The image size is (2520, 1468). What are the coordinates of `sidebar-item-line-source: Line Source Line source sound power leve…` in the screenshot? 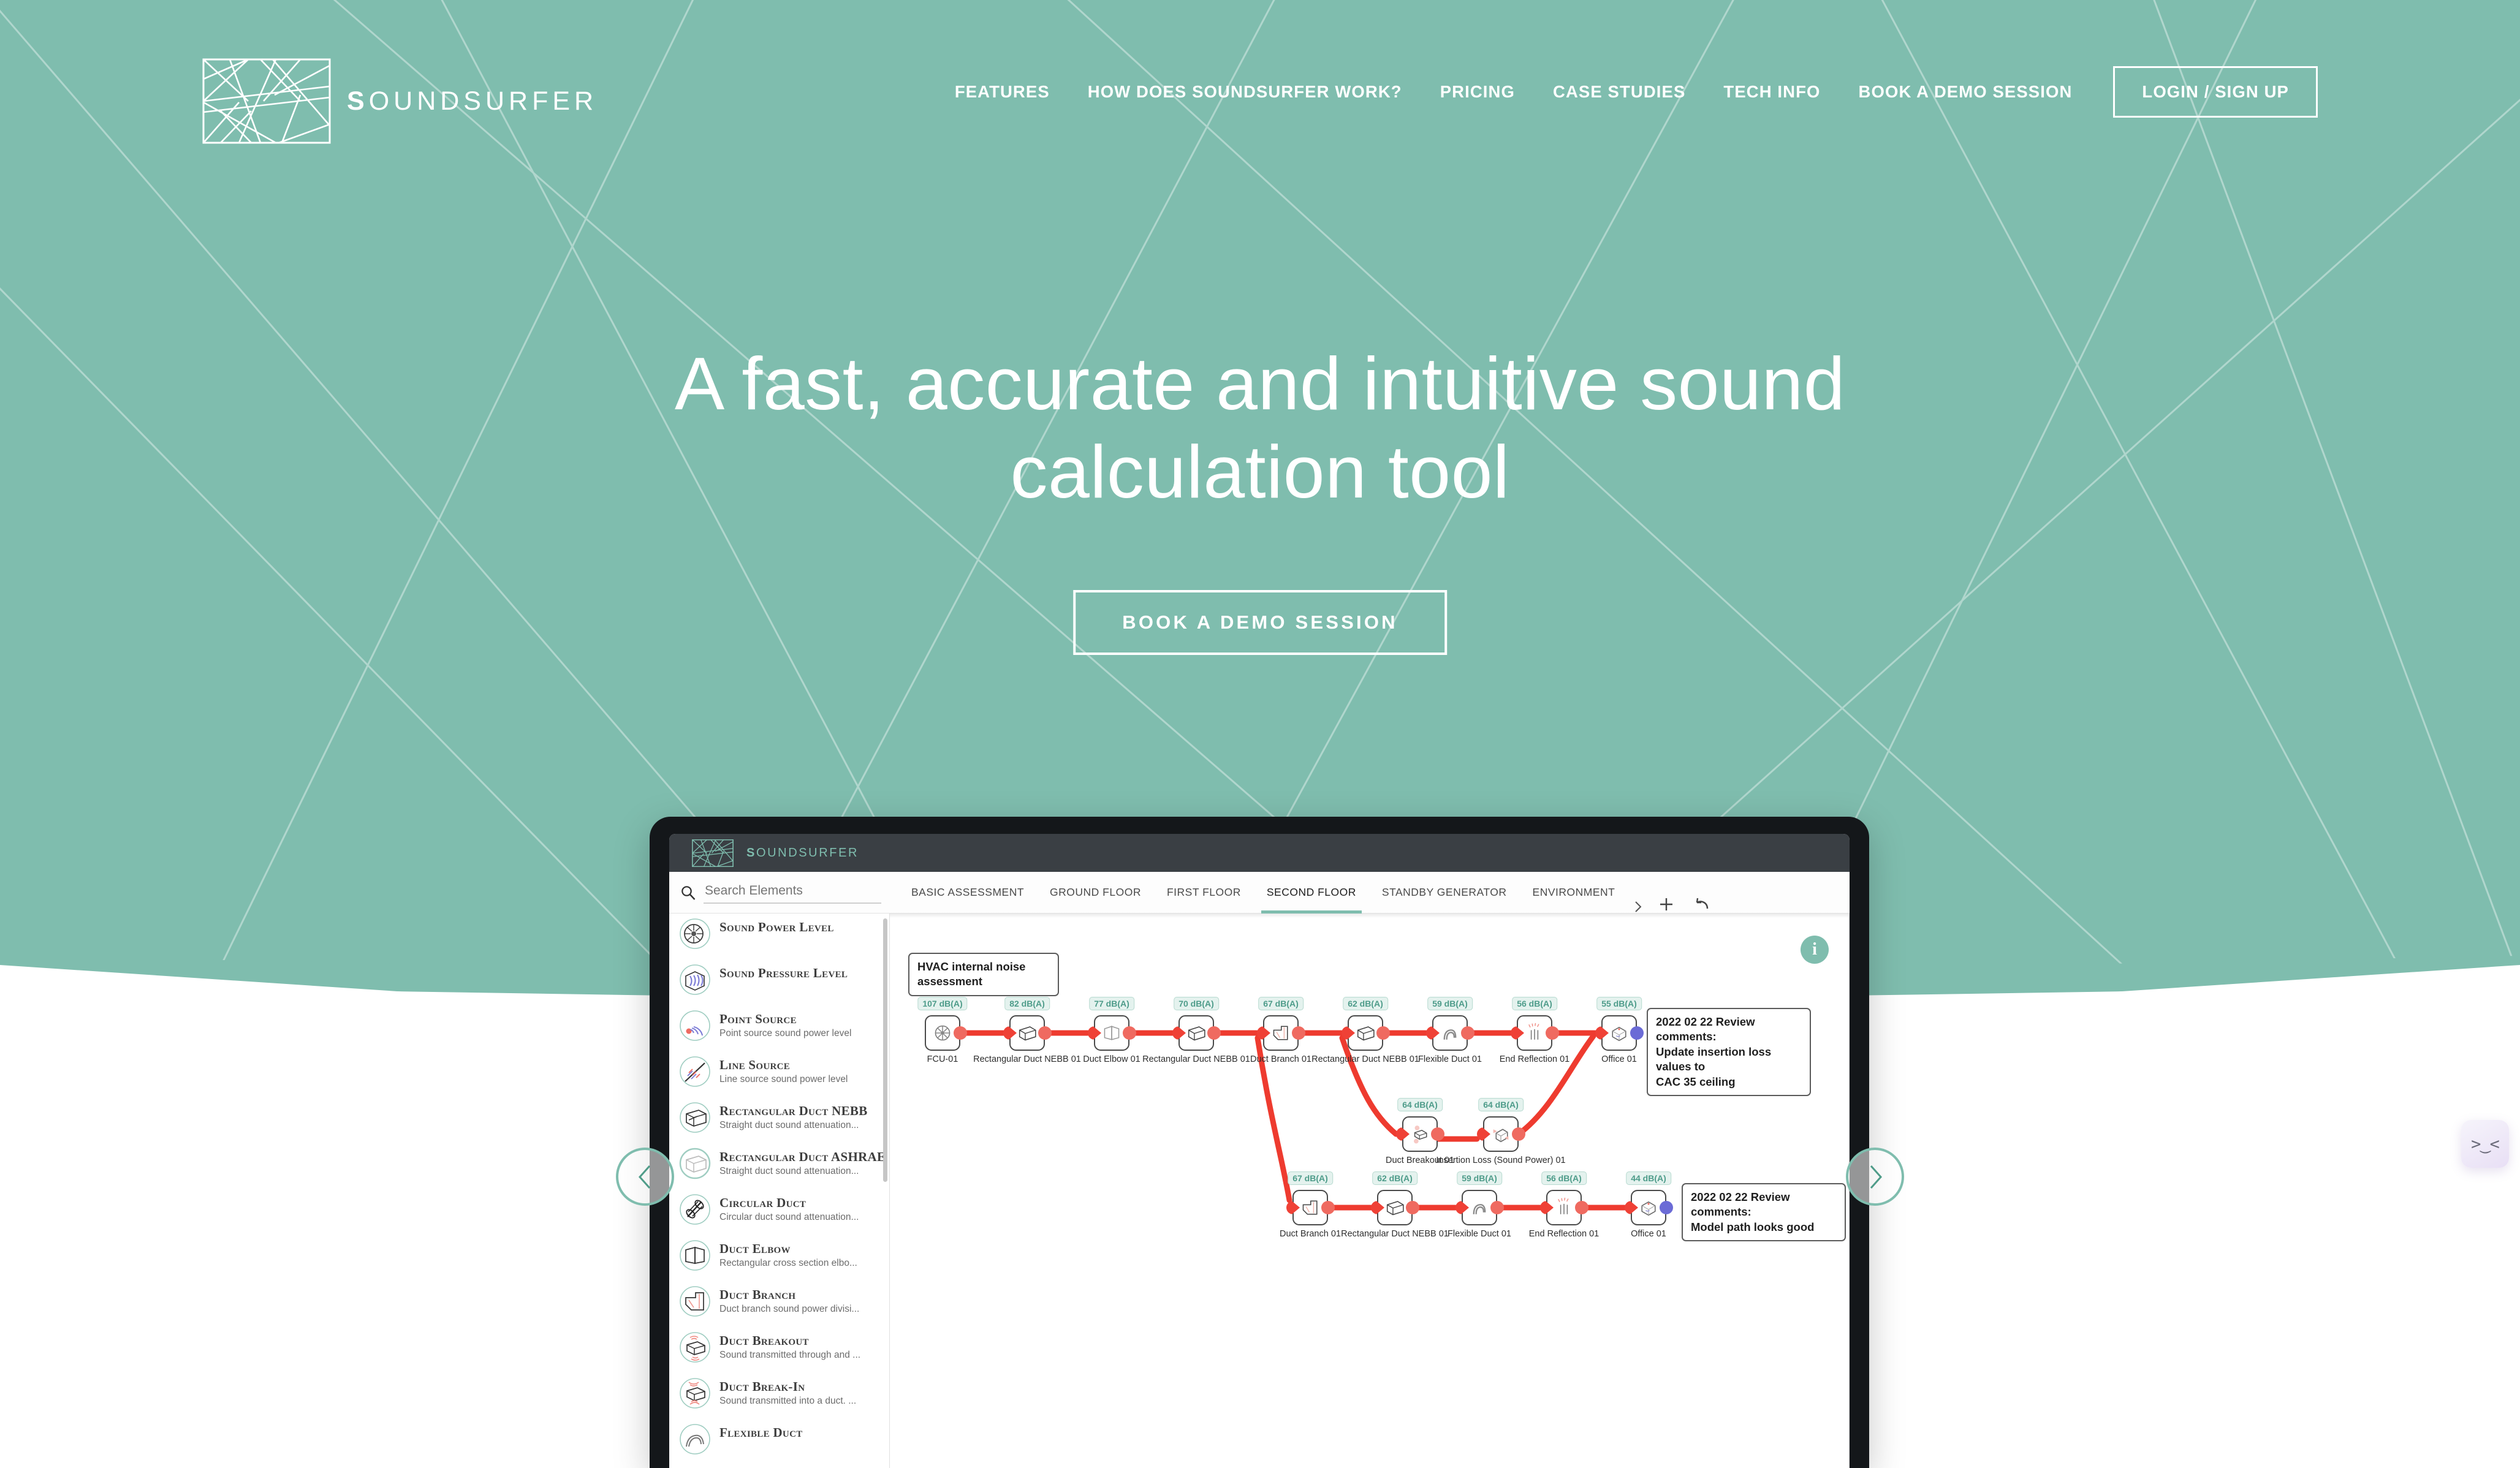 It's located at (779, 1074).